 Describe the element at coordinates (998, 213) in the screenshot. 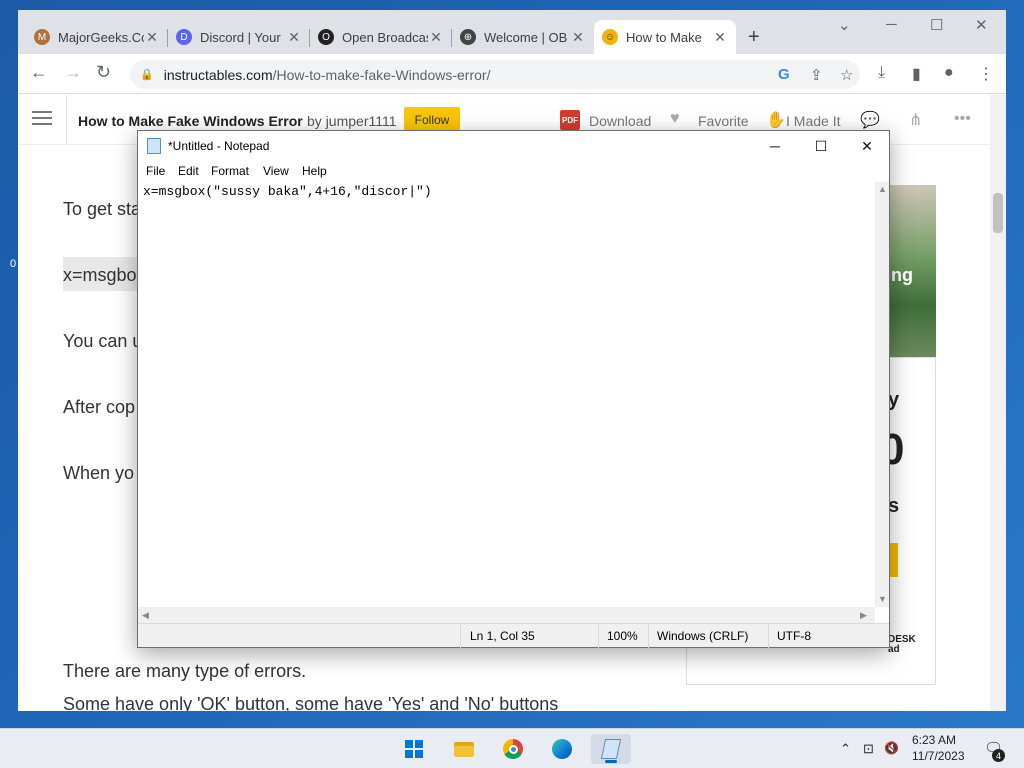

I see `page-scrollbar-thumb` at that location.